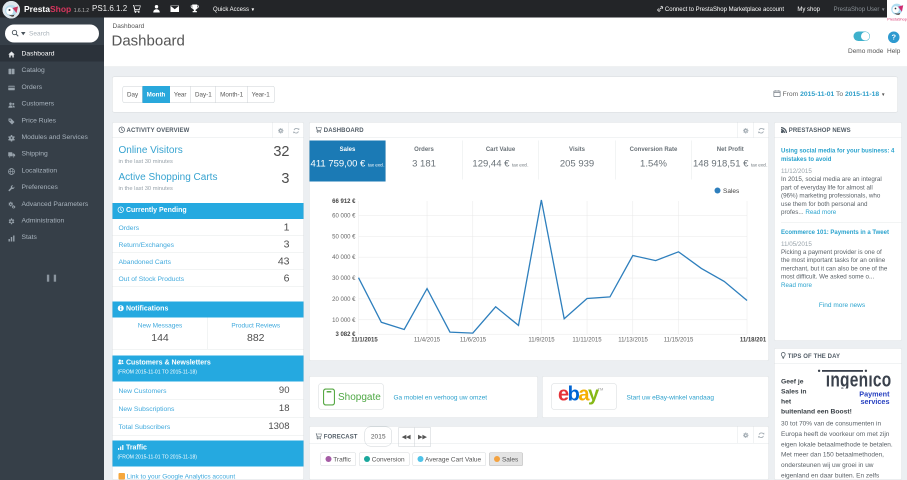 The image size is (907, 480). What do you see at coordinates (753, 341) in the screenshot?
I see `svg-text: 11/18/201` at bounding box center [753, 341].